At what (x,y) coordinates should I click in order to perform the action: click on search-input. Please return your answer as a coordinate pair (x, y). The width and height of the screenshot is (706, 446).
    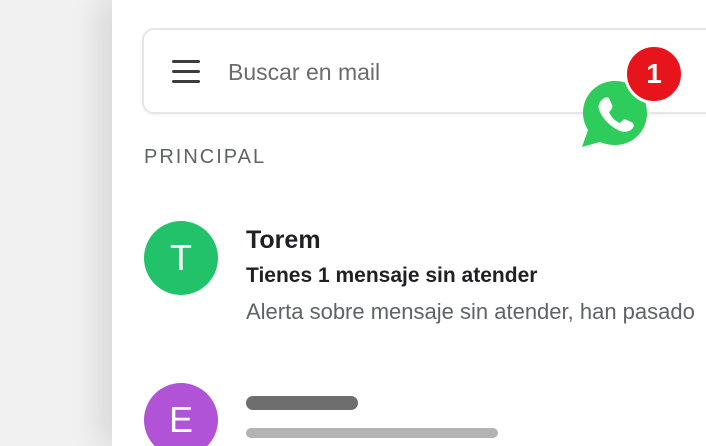
    Looking at the image, I should click on (378, 72).